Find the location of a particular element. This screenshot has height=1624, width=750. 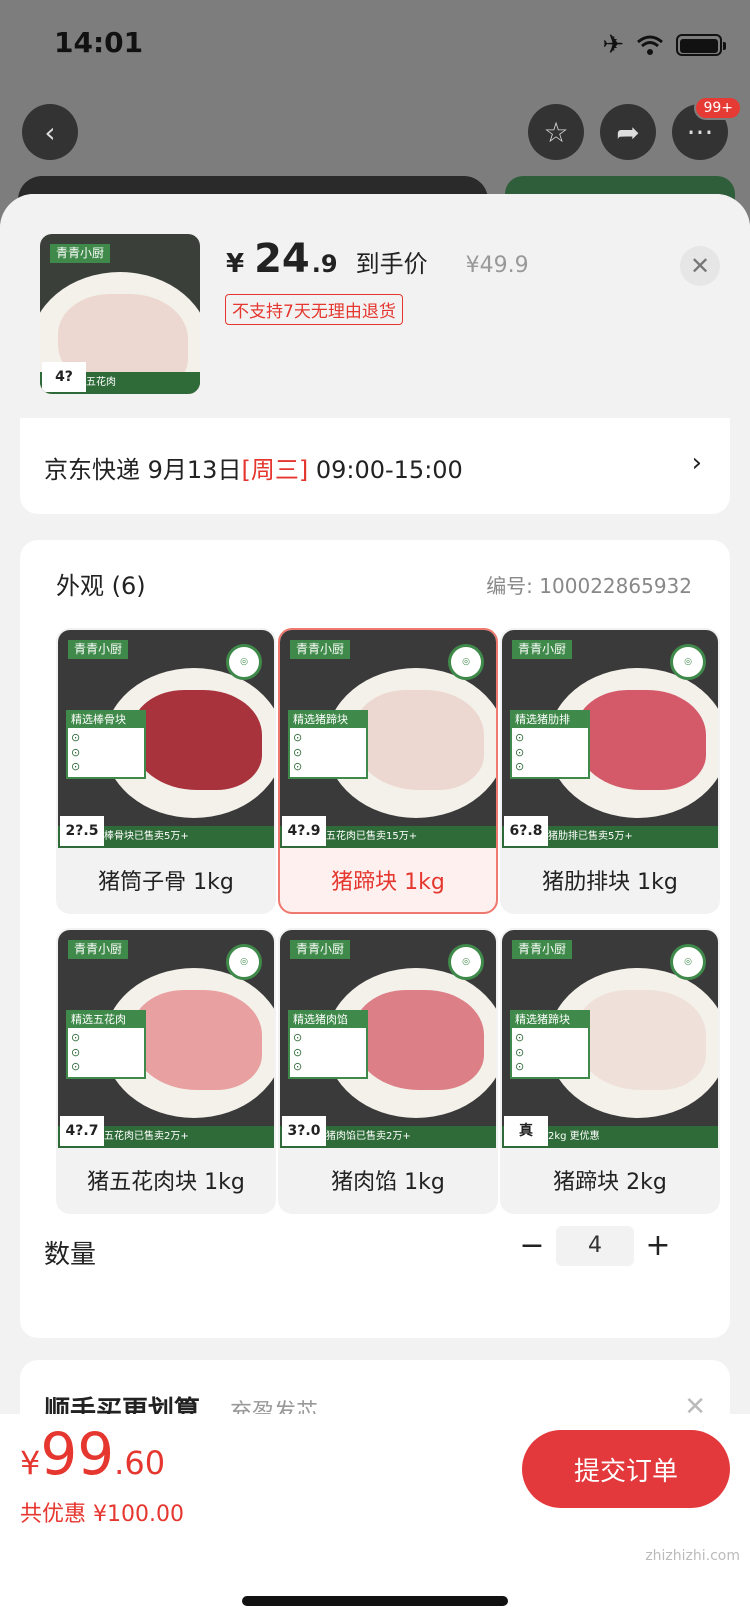

wifi-icon is located at coordinates (650, 45).